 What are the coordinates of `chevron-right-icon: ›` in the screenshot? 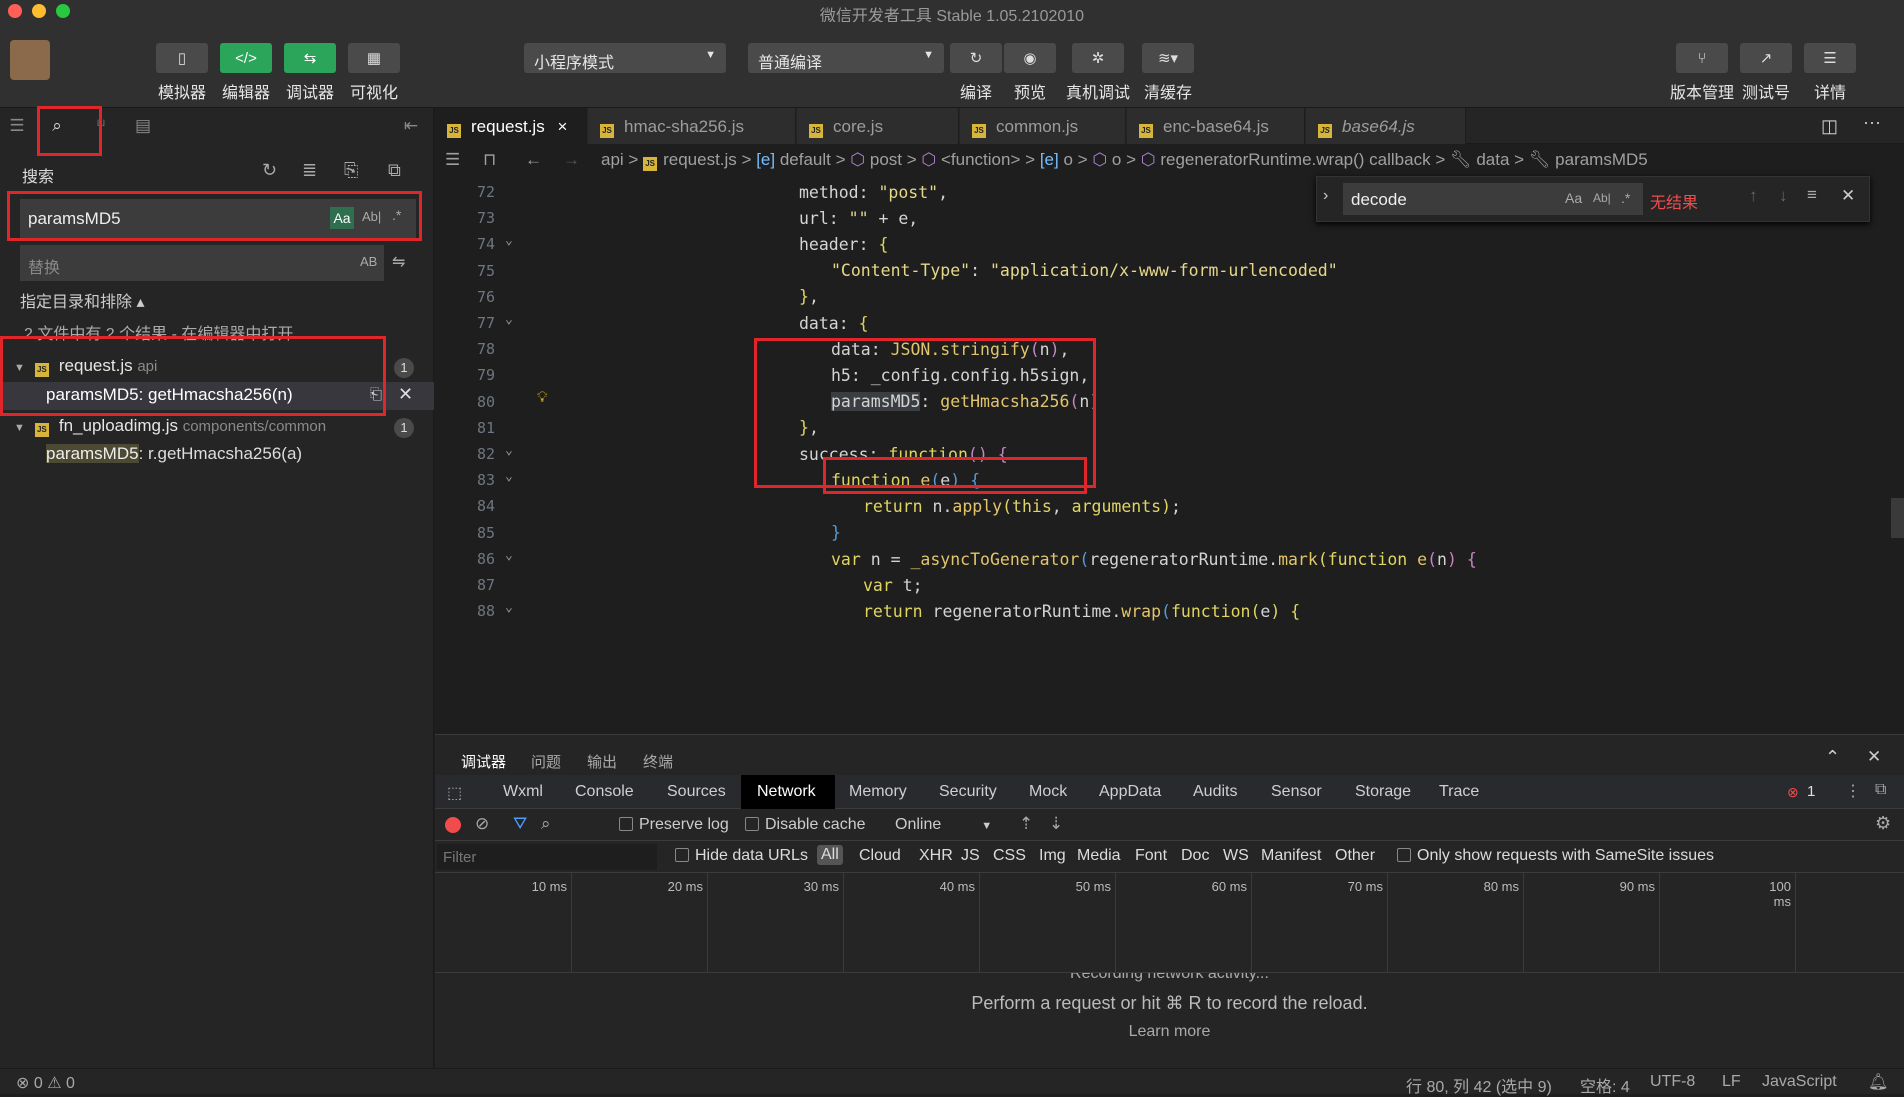 It's located at (1325, 196).